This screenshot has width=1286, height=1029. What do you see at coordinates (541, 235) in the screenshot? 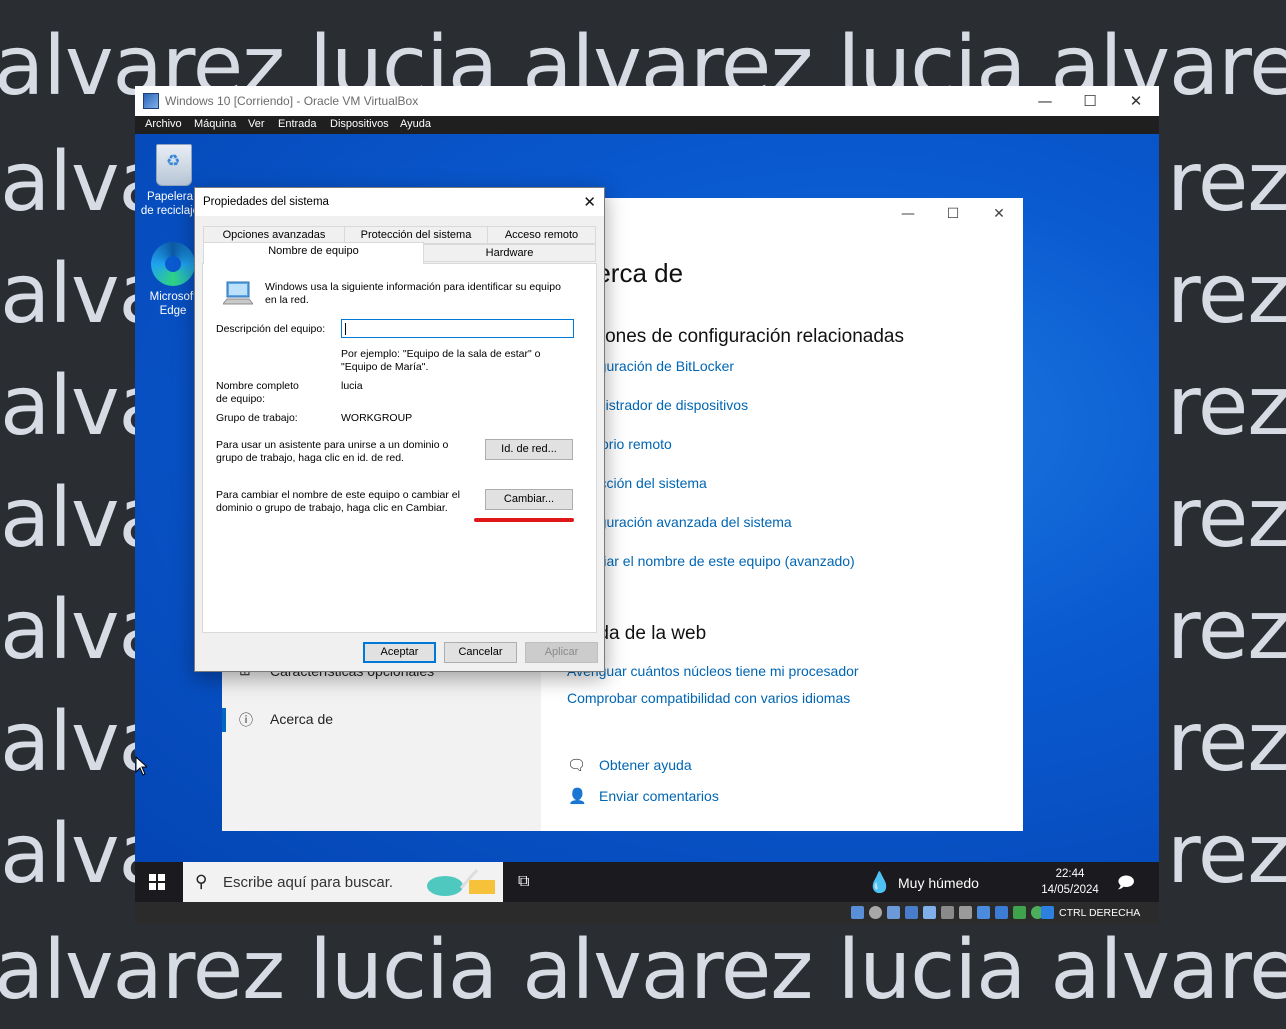
I see `tab-remote-access: Acceso remoto` at bounding box center [541, 235].